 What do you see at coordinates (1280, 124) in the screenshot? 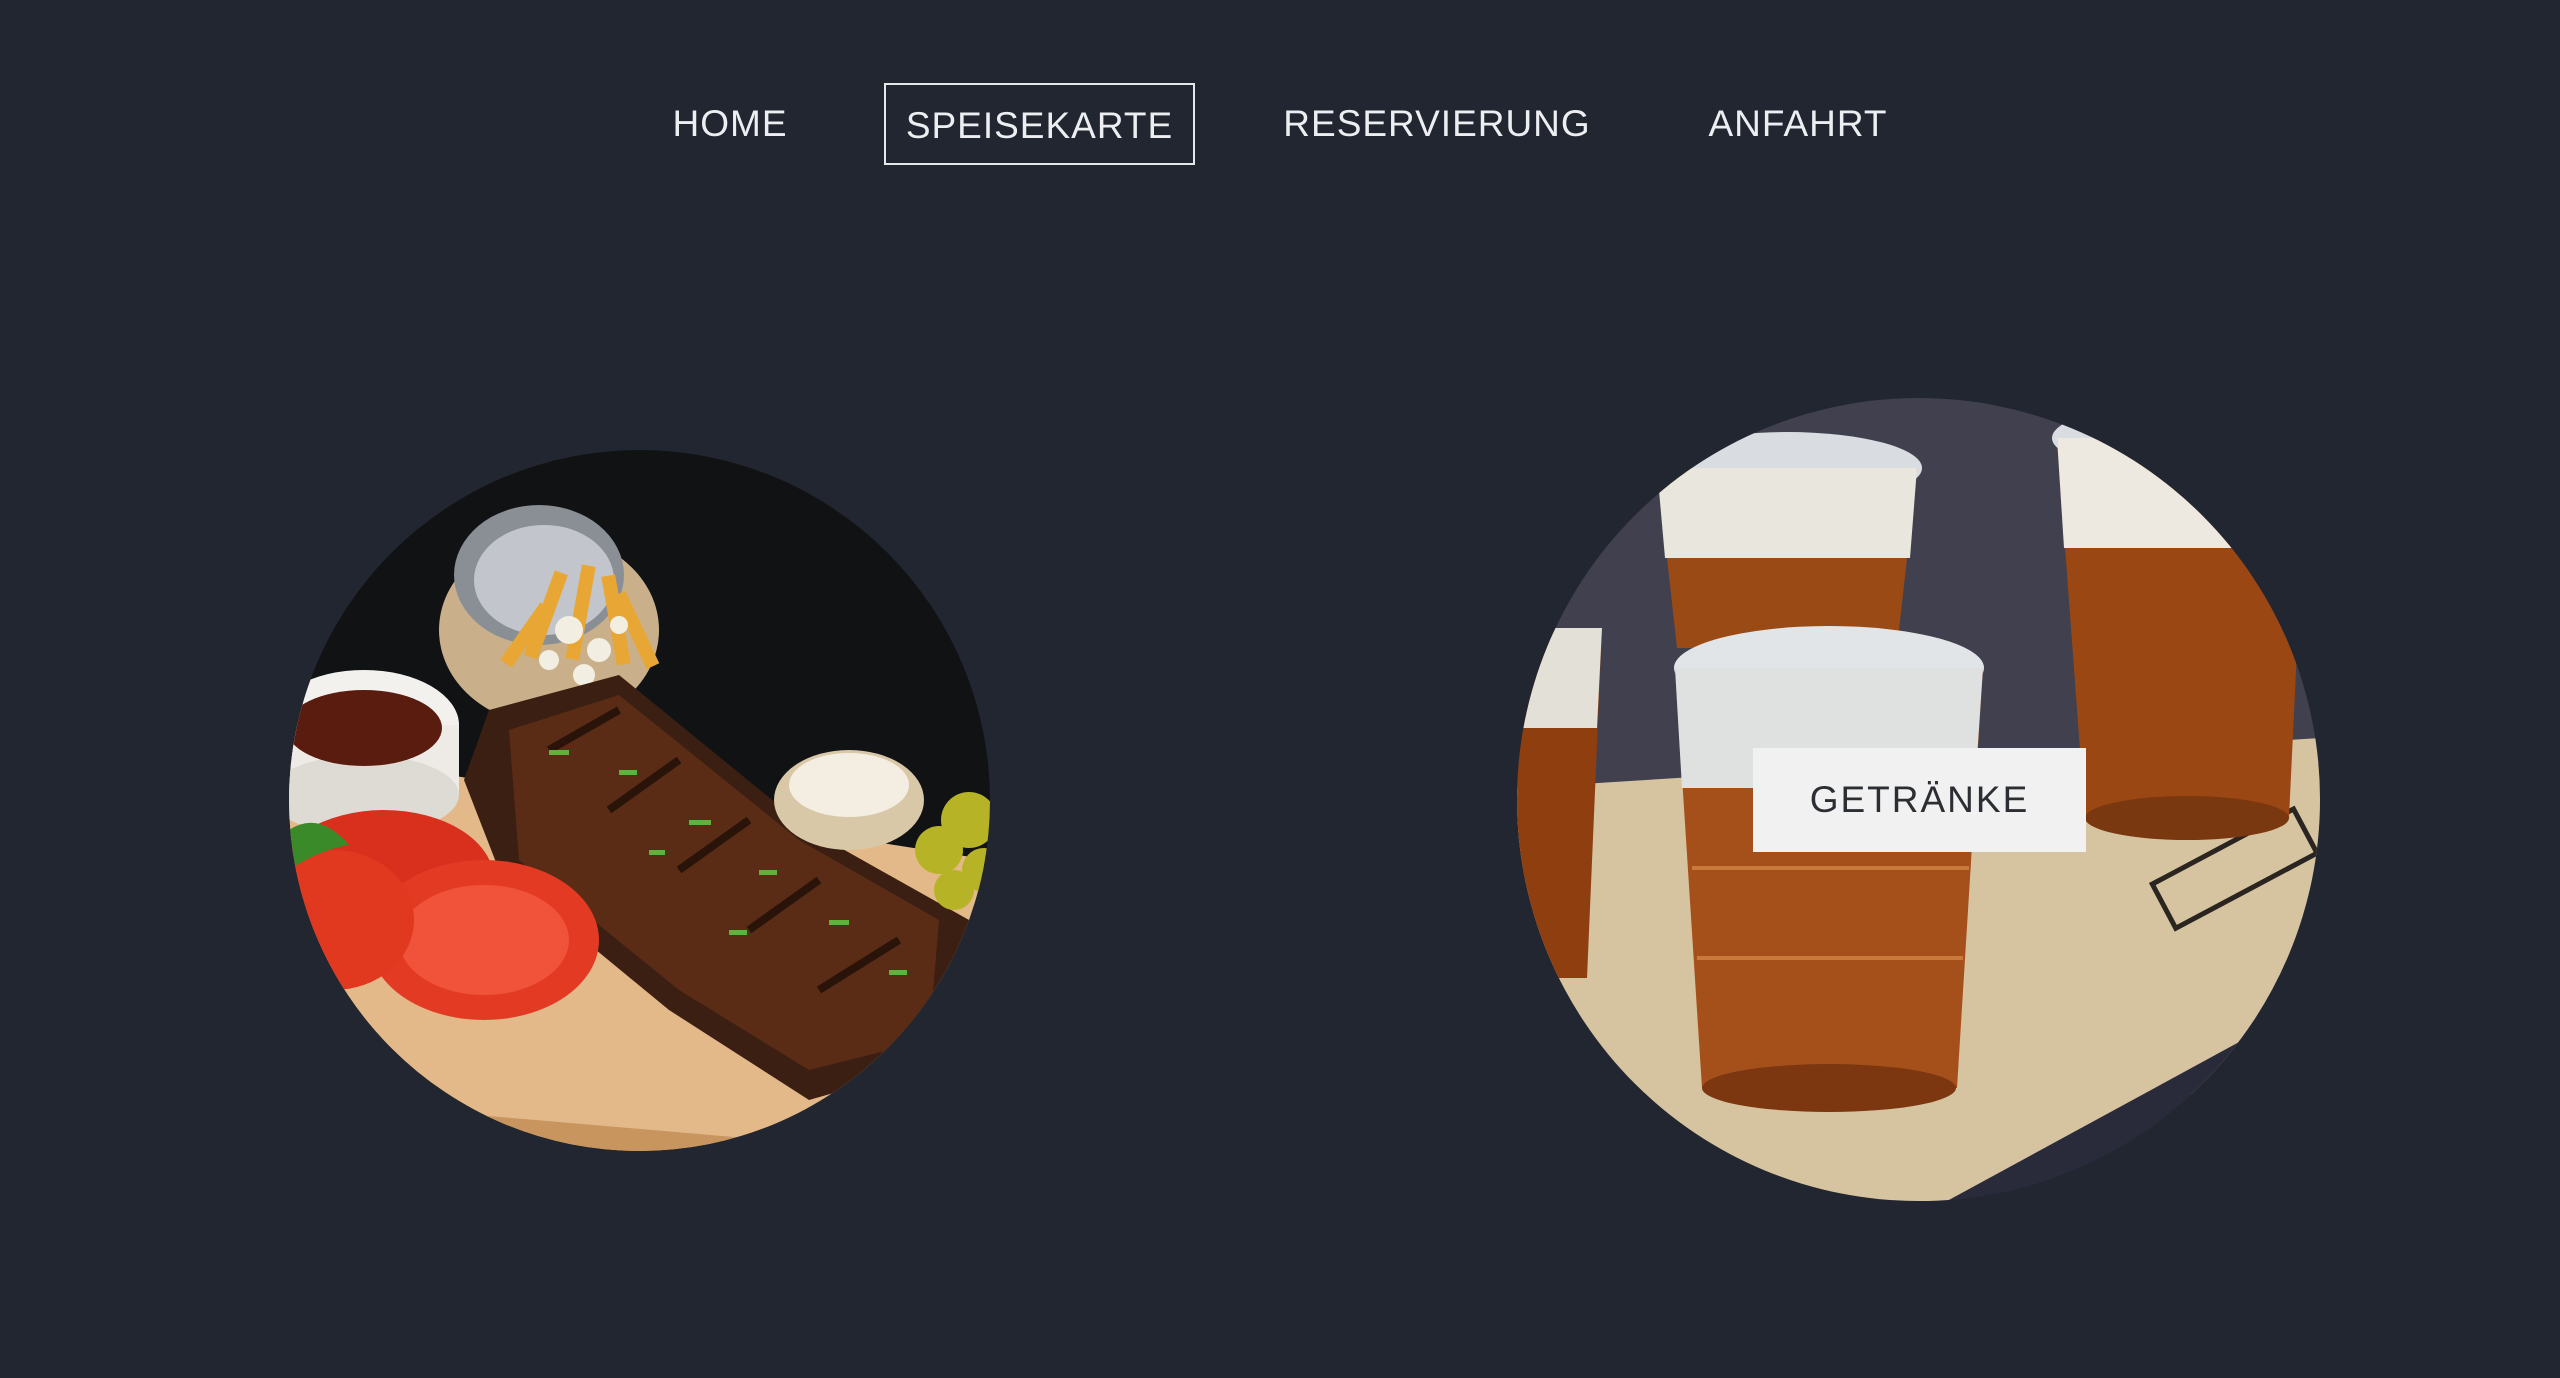
I see `main-nav: HOME SPEISEKARTE RESERVIERUNG ANFAHRT` at bounding box center [1280, 124].